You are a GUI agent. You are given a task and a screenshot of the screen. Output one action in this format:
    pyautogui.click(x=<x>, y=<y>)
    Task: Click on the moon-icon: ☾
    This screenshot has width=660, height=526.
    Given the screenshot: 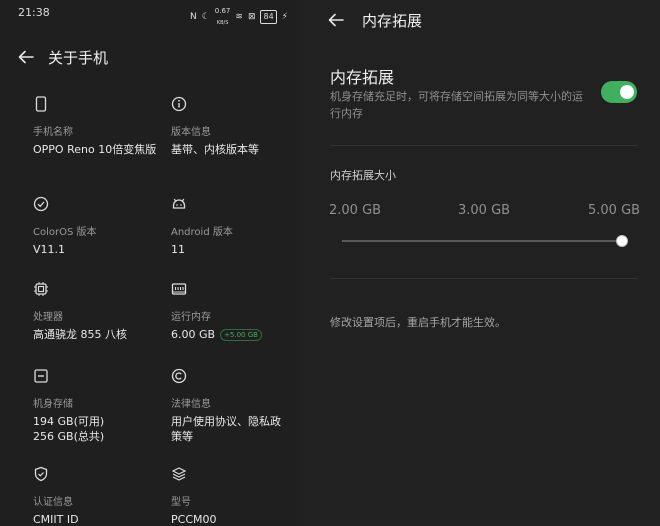 What is the action you would take?
    pyautogui.click(x=205, y=17)
    